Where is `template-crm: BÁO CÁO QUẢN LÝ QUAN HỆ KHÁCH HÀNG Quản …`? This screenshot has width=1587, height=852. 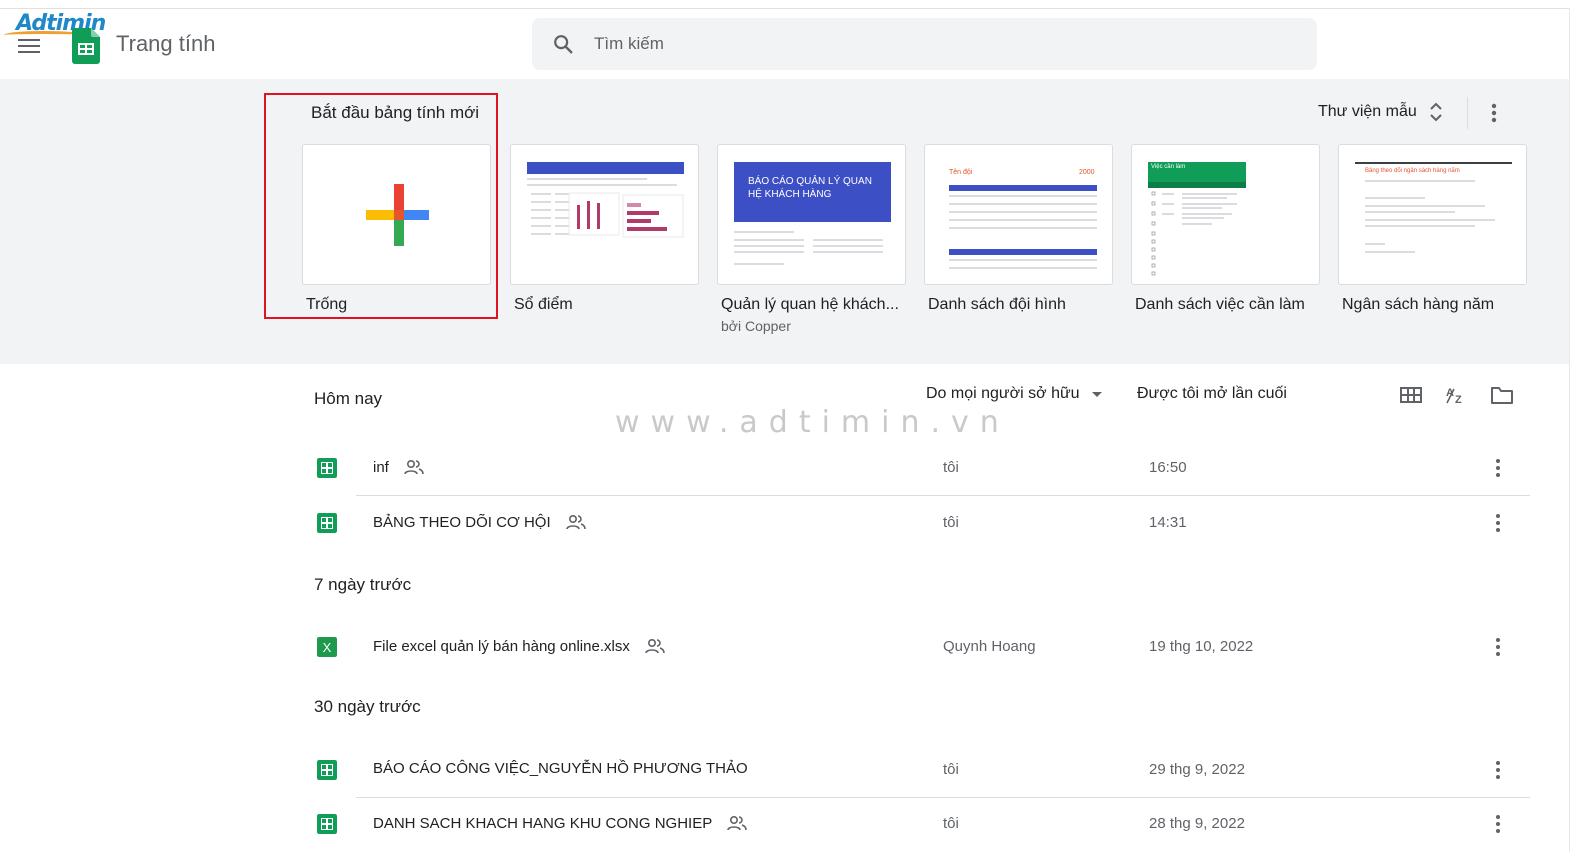 template-crm: BÁO CÁO QUẢN LÝ QUAN HỆ KHÁCH HÀNG Quản … is located at coordinates (811, 239).